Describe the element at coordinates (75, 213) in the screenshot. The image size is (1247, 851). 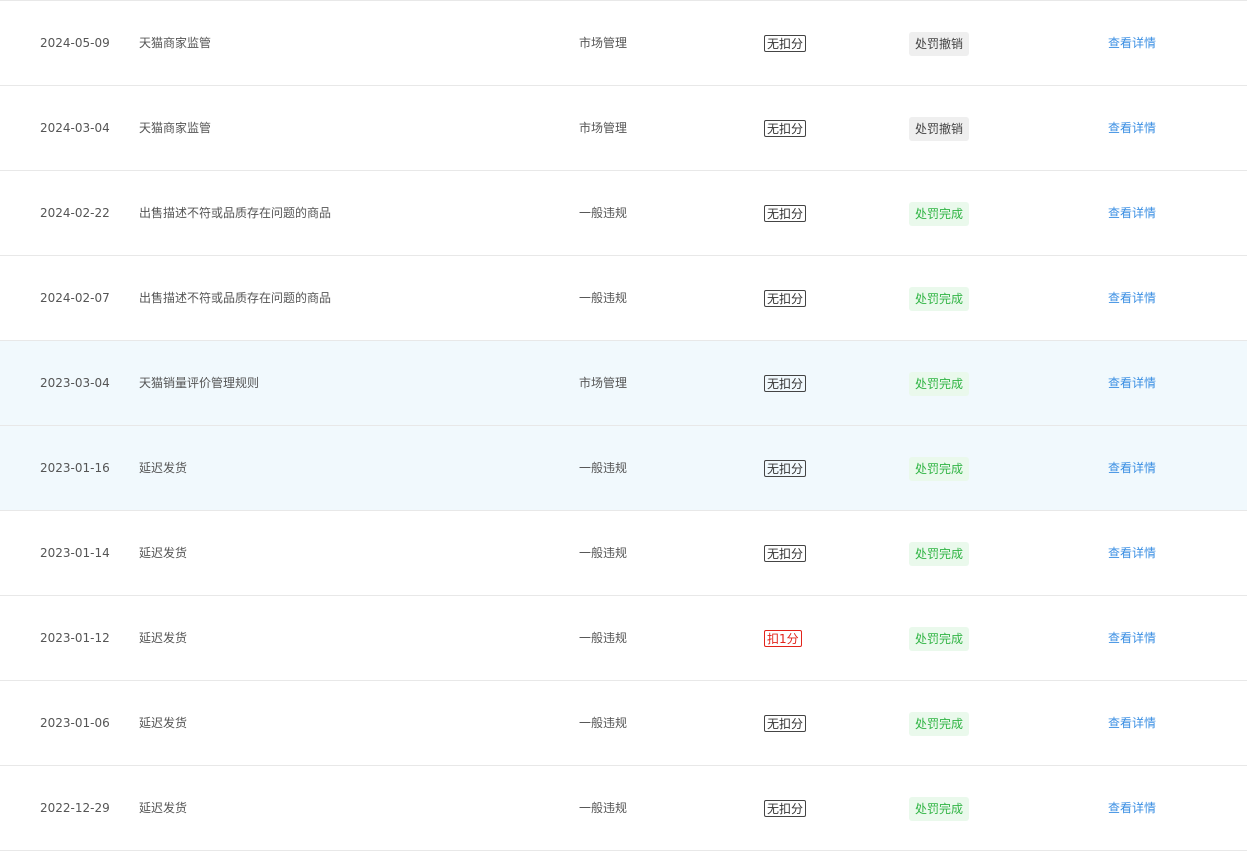
I see `date-cell: 2024-02-22` at that location.